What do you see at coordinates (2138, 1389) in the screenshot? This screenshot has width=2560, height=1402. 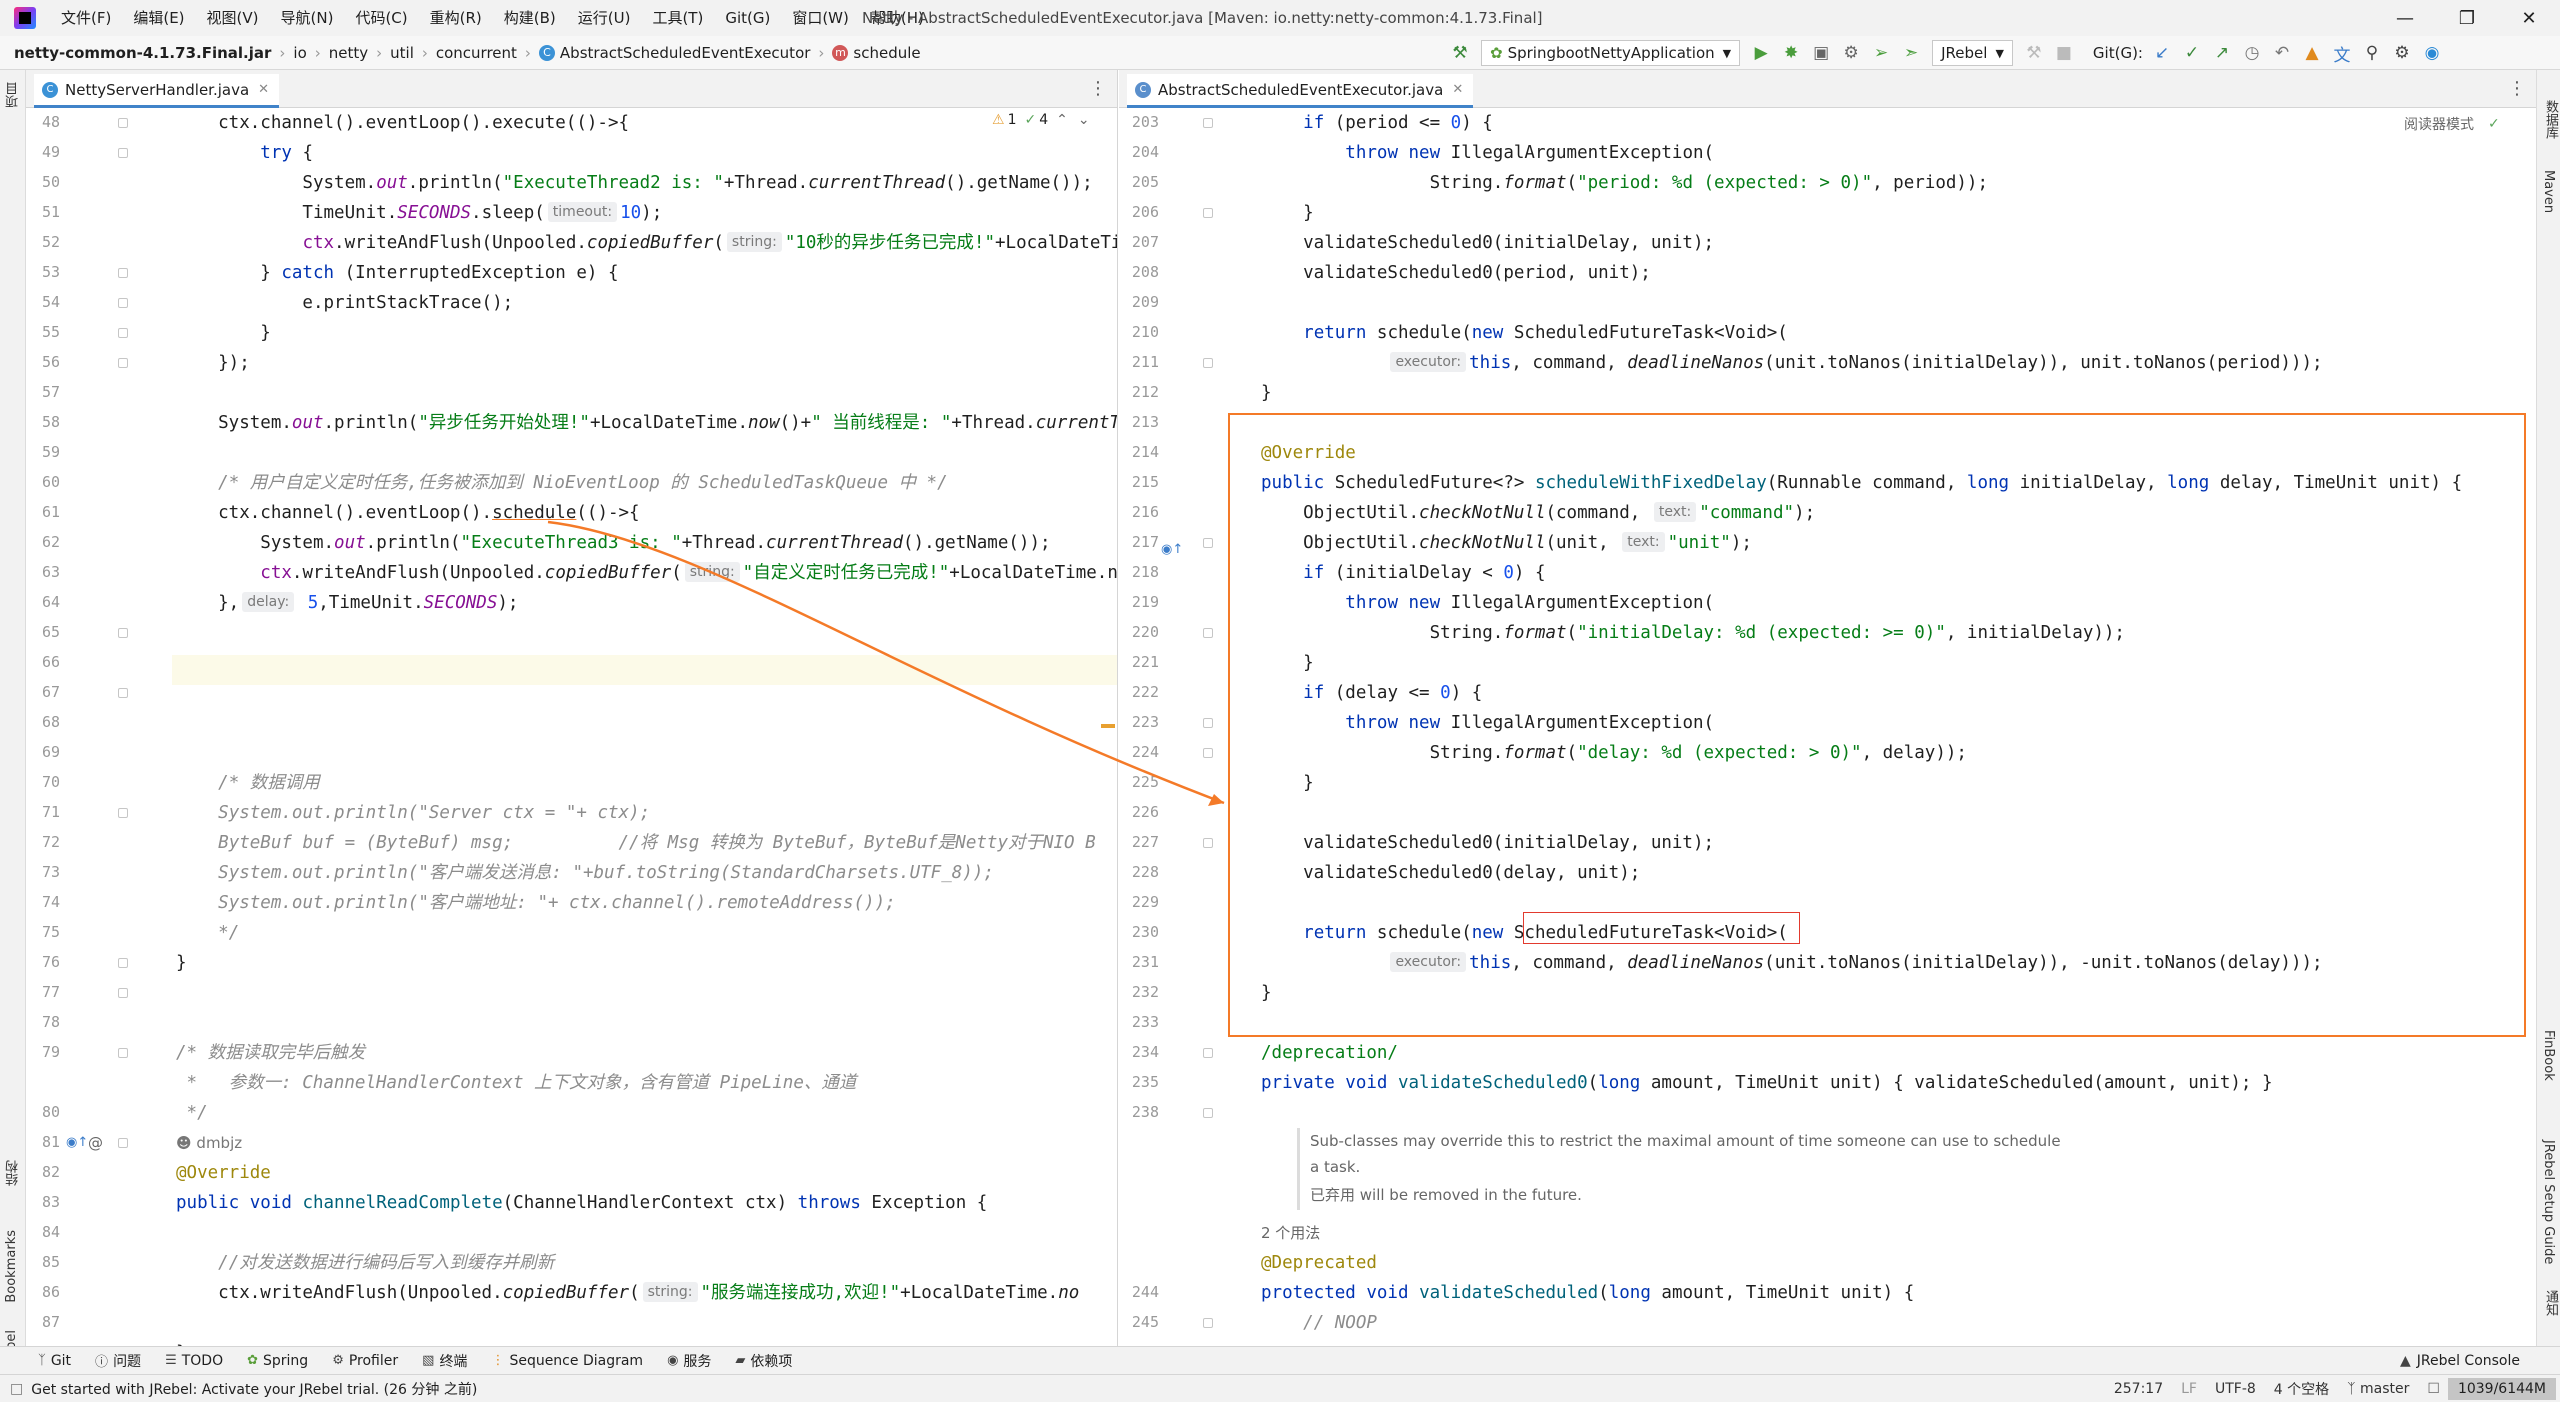 I see `caret-position: 257:17` at bounding box center [2138, 1389].